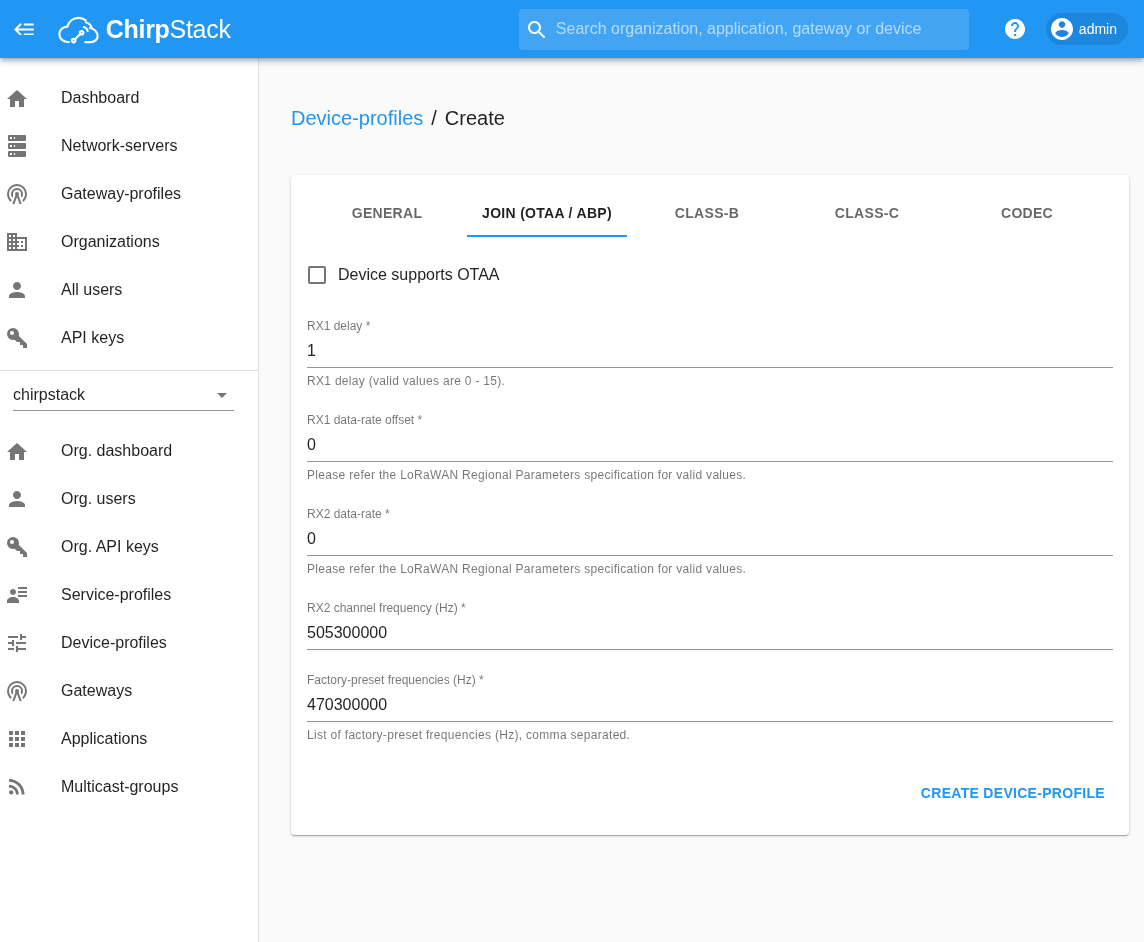  What do you see at coordinates (129, 691) in the screenshot?
I see `nav-item: Gateways` at bounding box center [129, 691].